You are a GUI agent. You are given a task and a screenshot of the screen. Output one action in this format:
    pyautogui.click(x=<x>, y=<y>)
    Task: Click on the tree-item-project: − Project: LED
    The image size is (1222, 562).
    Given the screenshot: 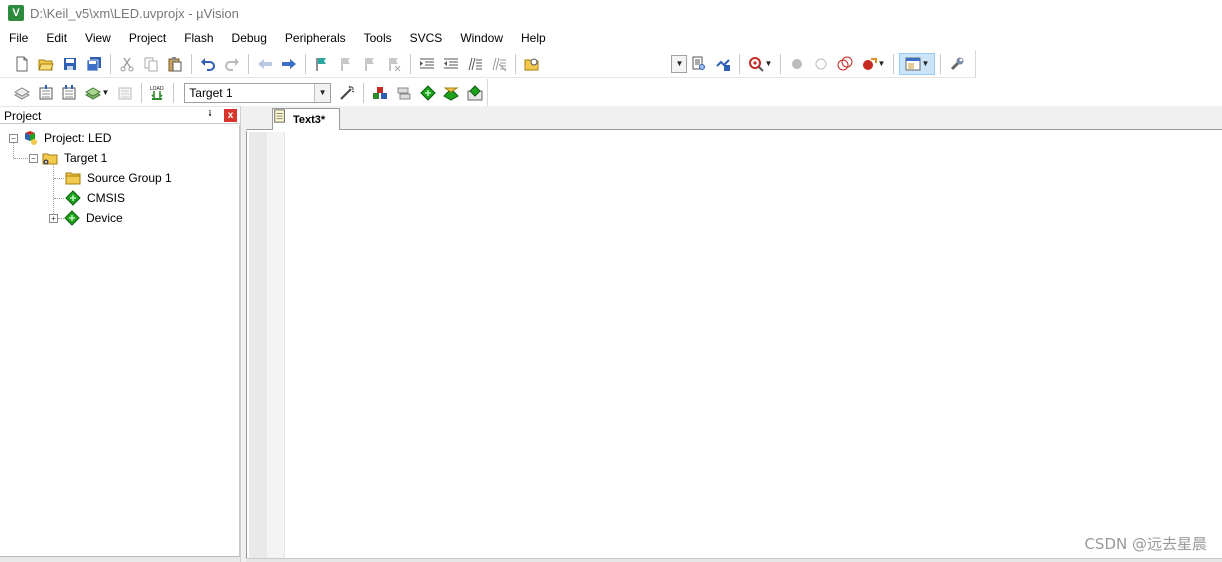 What is the action you would take?
    pyautogui.click(x=60, y=138)
    